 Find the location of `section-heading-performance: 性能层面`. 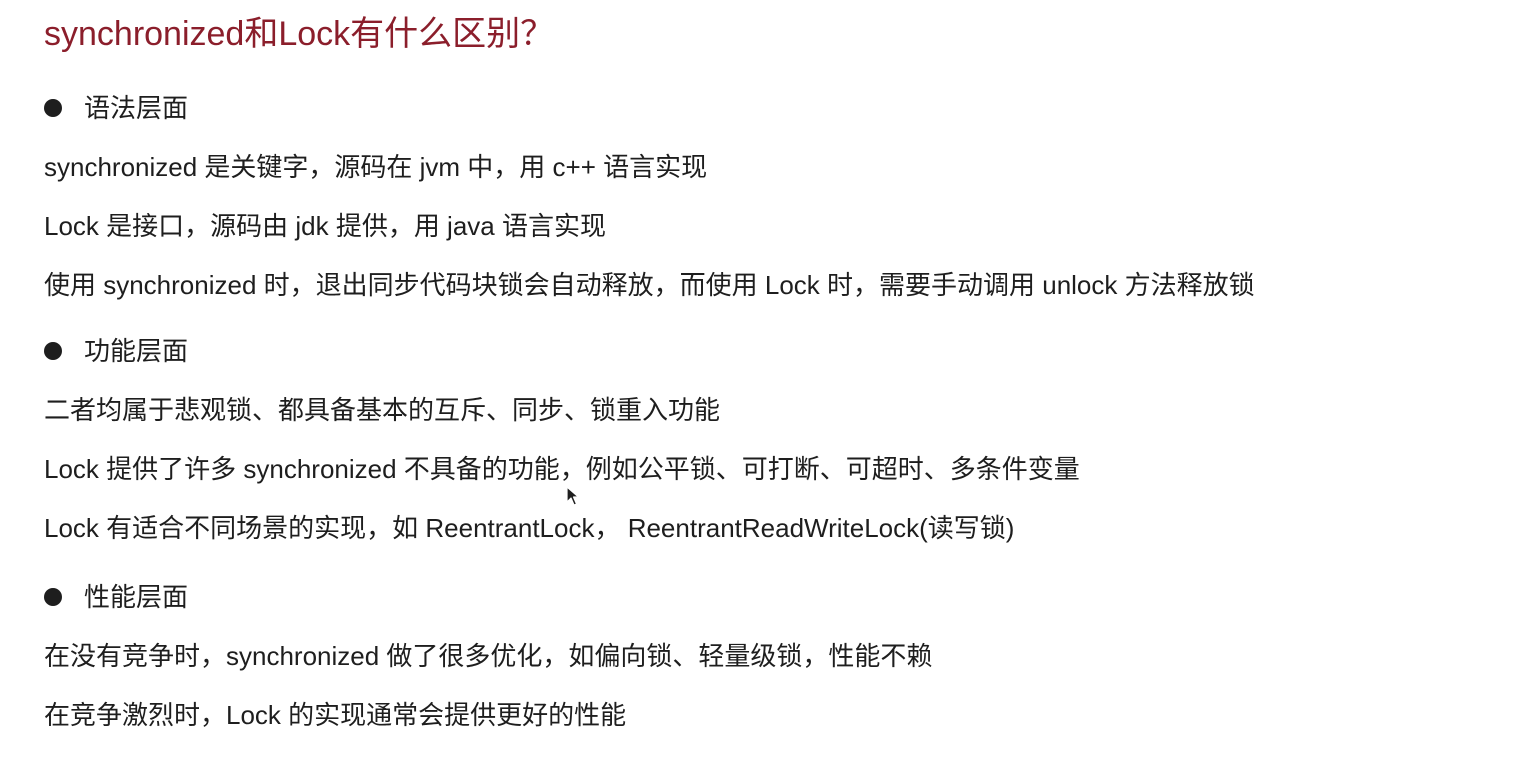

section-heading-performance: 性能层面 is located at coordinates (116, 597).